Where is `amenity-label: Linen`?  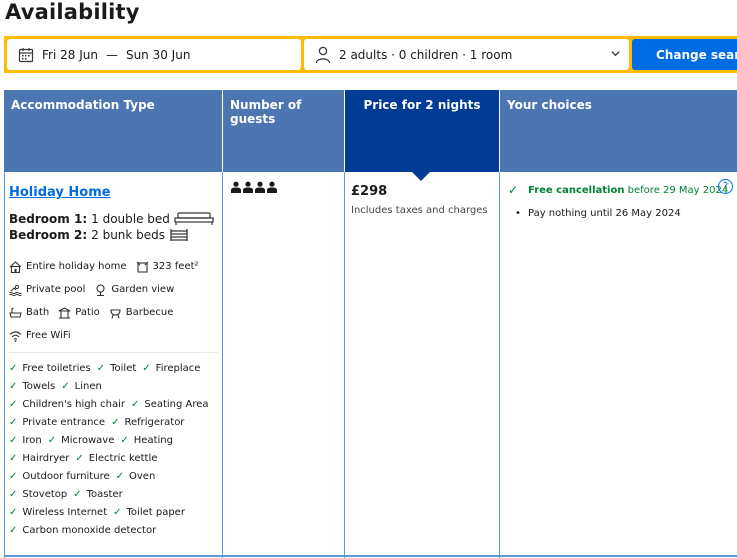
amenity-label: Linen is located at coordinates (88, 386).